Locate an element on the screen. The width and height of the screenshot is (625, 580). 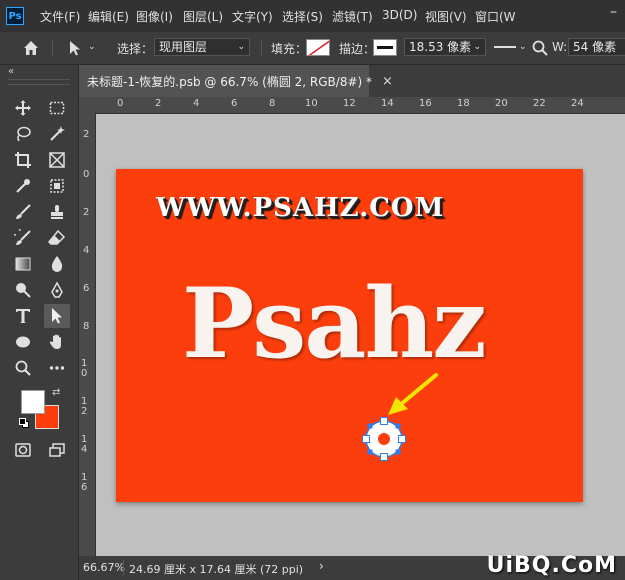
close-tab-button: × is located at coordinates (387, 81).